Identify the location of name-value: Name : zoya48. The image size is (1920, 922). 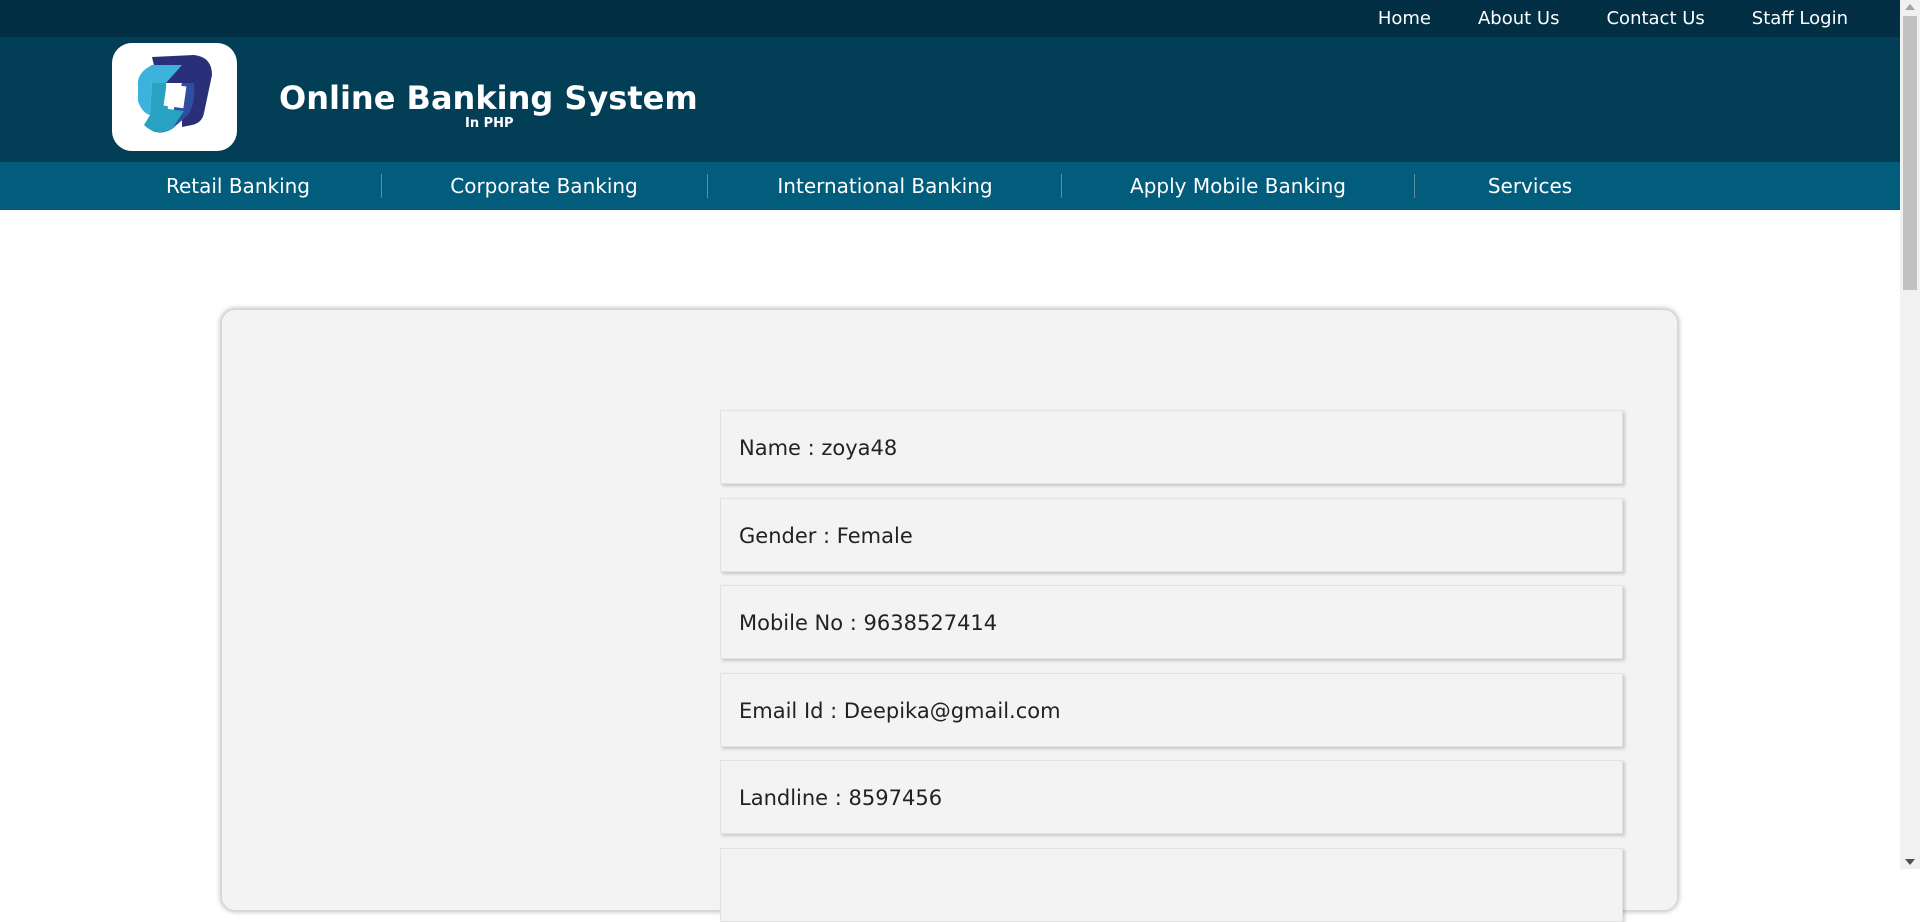
(818, 448).